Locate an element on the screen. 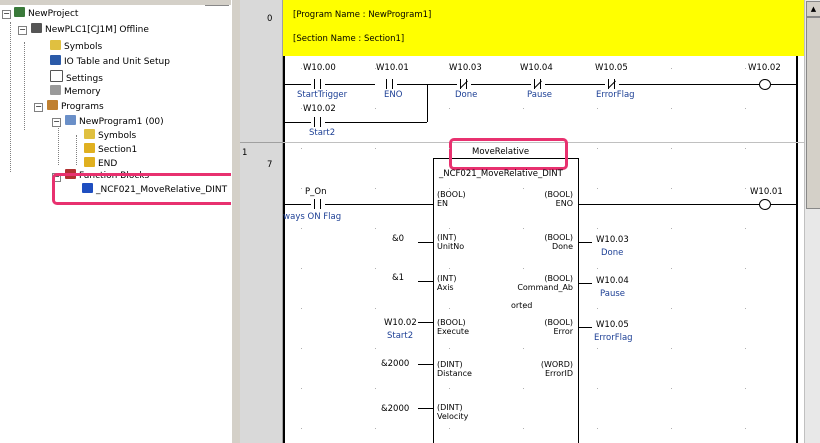 This screenshot has height=443, width=820. expand-programs-icon: − is located at coordinates (38, 107).